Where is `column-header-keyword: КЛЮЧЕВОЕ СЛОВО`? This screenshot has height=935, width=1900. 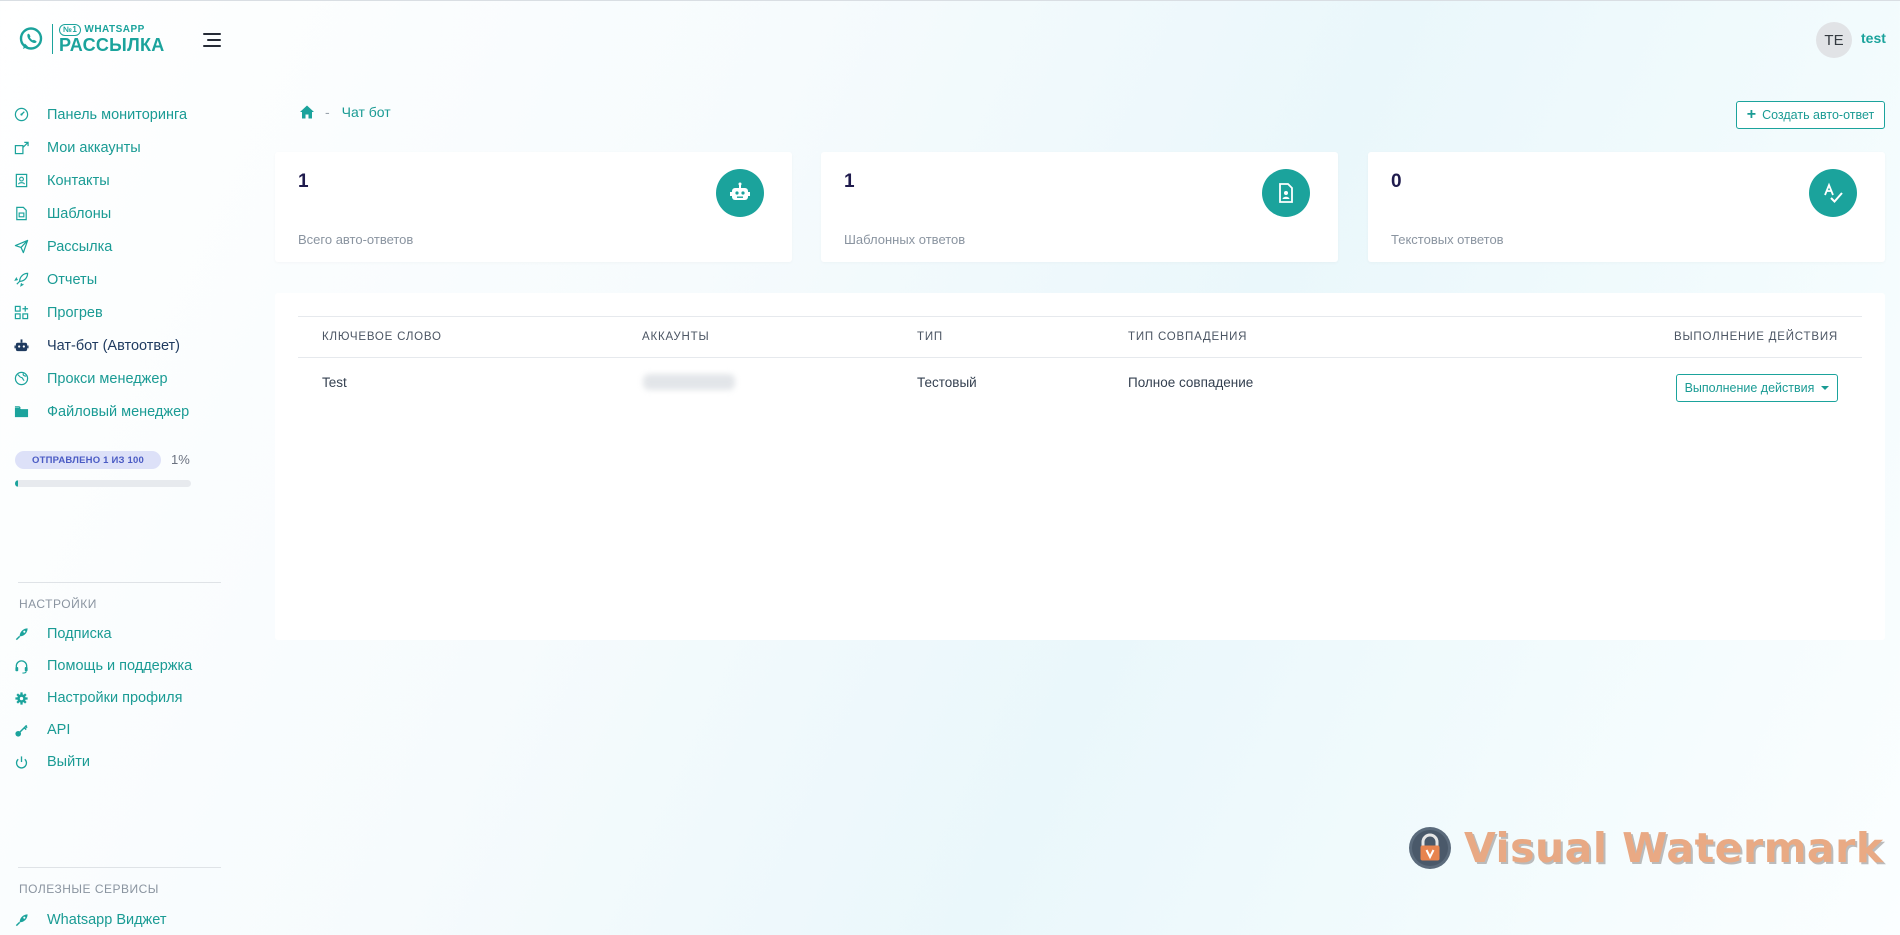
column-header-keyword: КЛЮЧЕВОЕ СЛОВО is located at coordinates (382, 337).